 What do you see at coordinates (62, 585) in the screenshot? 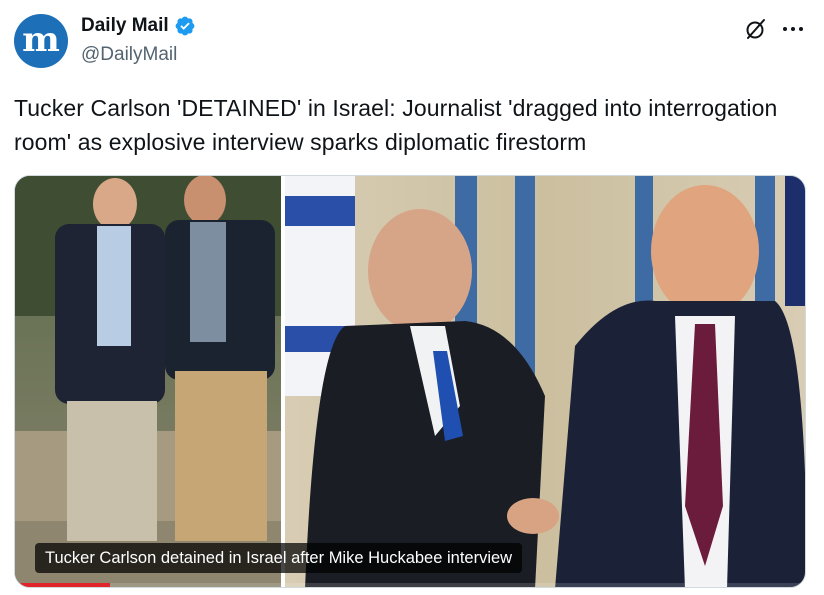
I see `video-progress-fill` at bounding box center [62, 585].